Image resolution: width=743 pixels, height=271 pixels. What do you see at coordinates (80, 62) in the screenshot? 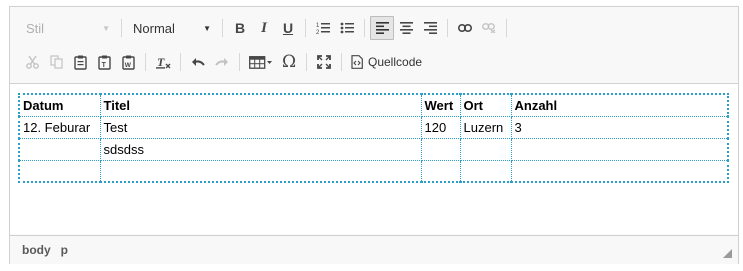
I see `paste-icon` at bounding box center [80, 62].